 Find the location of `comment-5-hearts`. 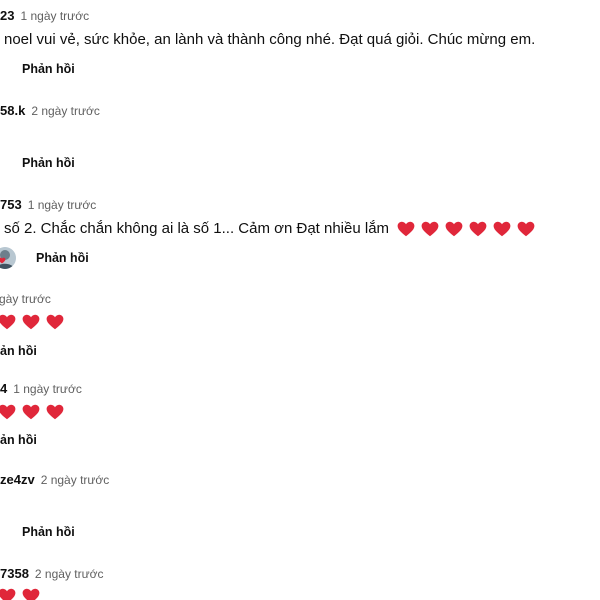

comment-5-hearts is located at coordinates (32, 412).